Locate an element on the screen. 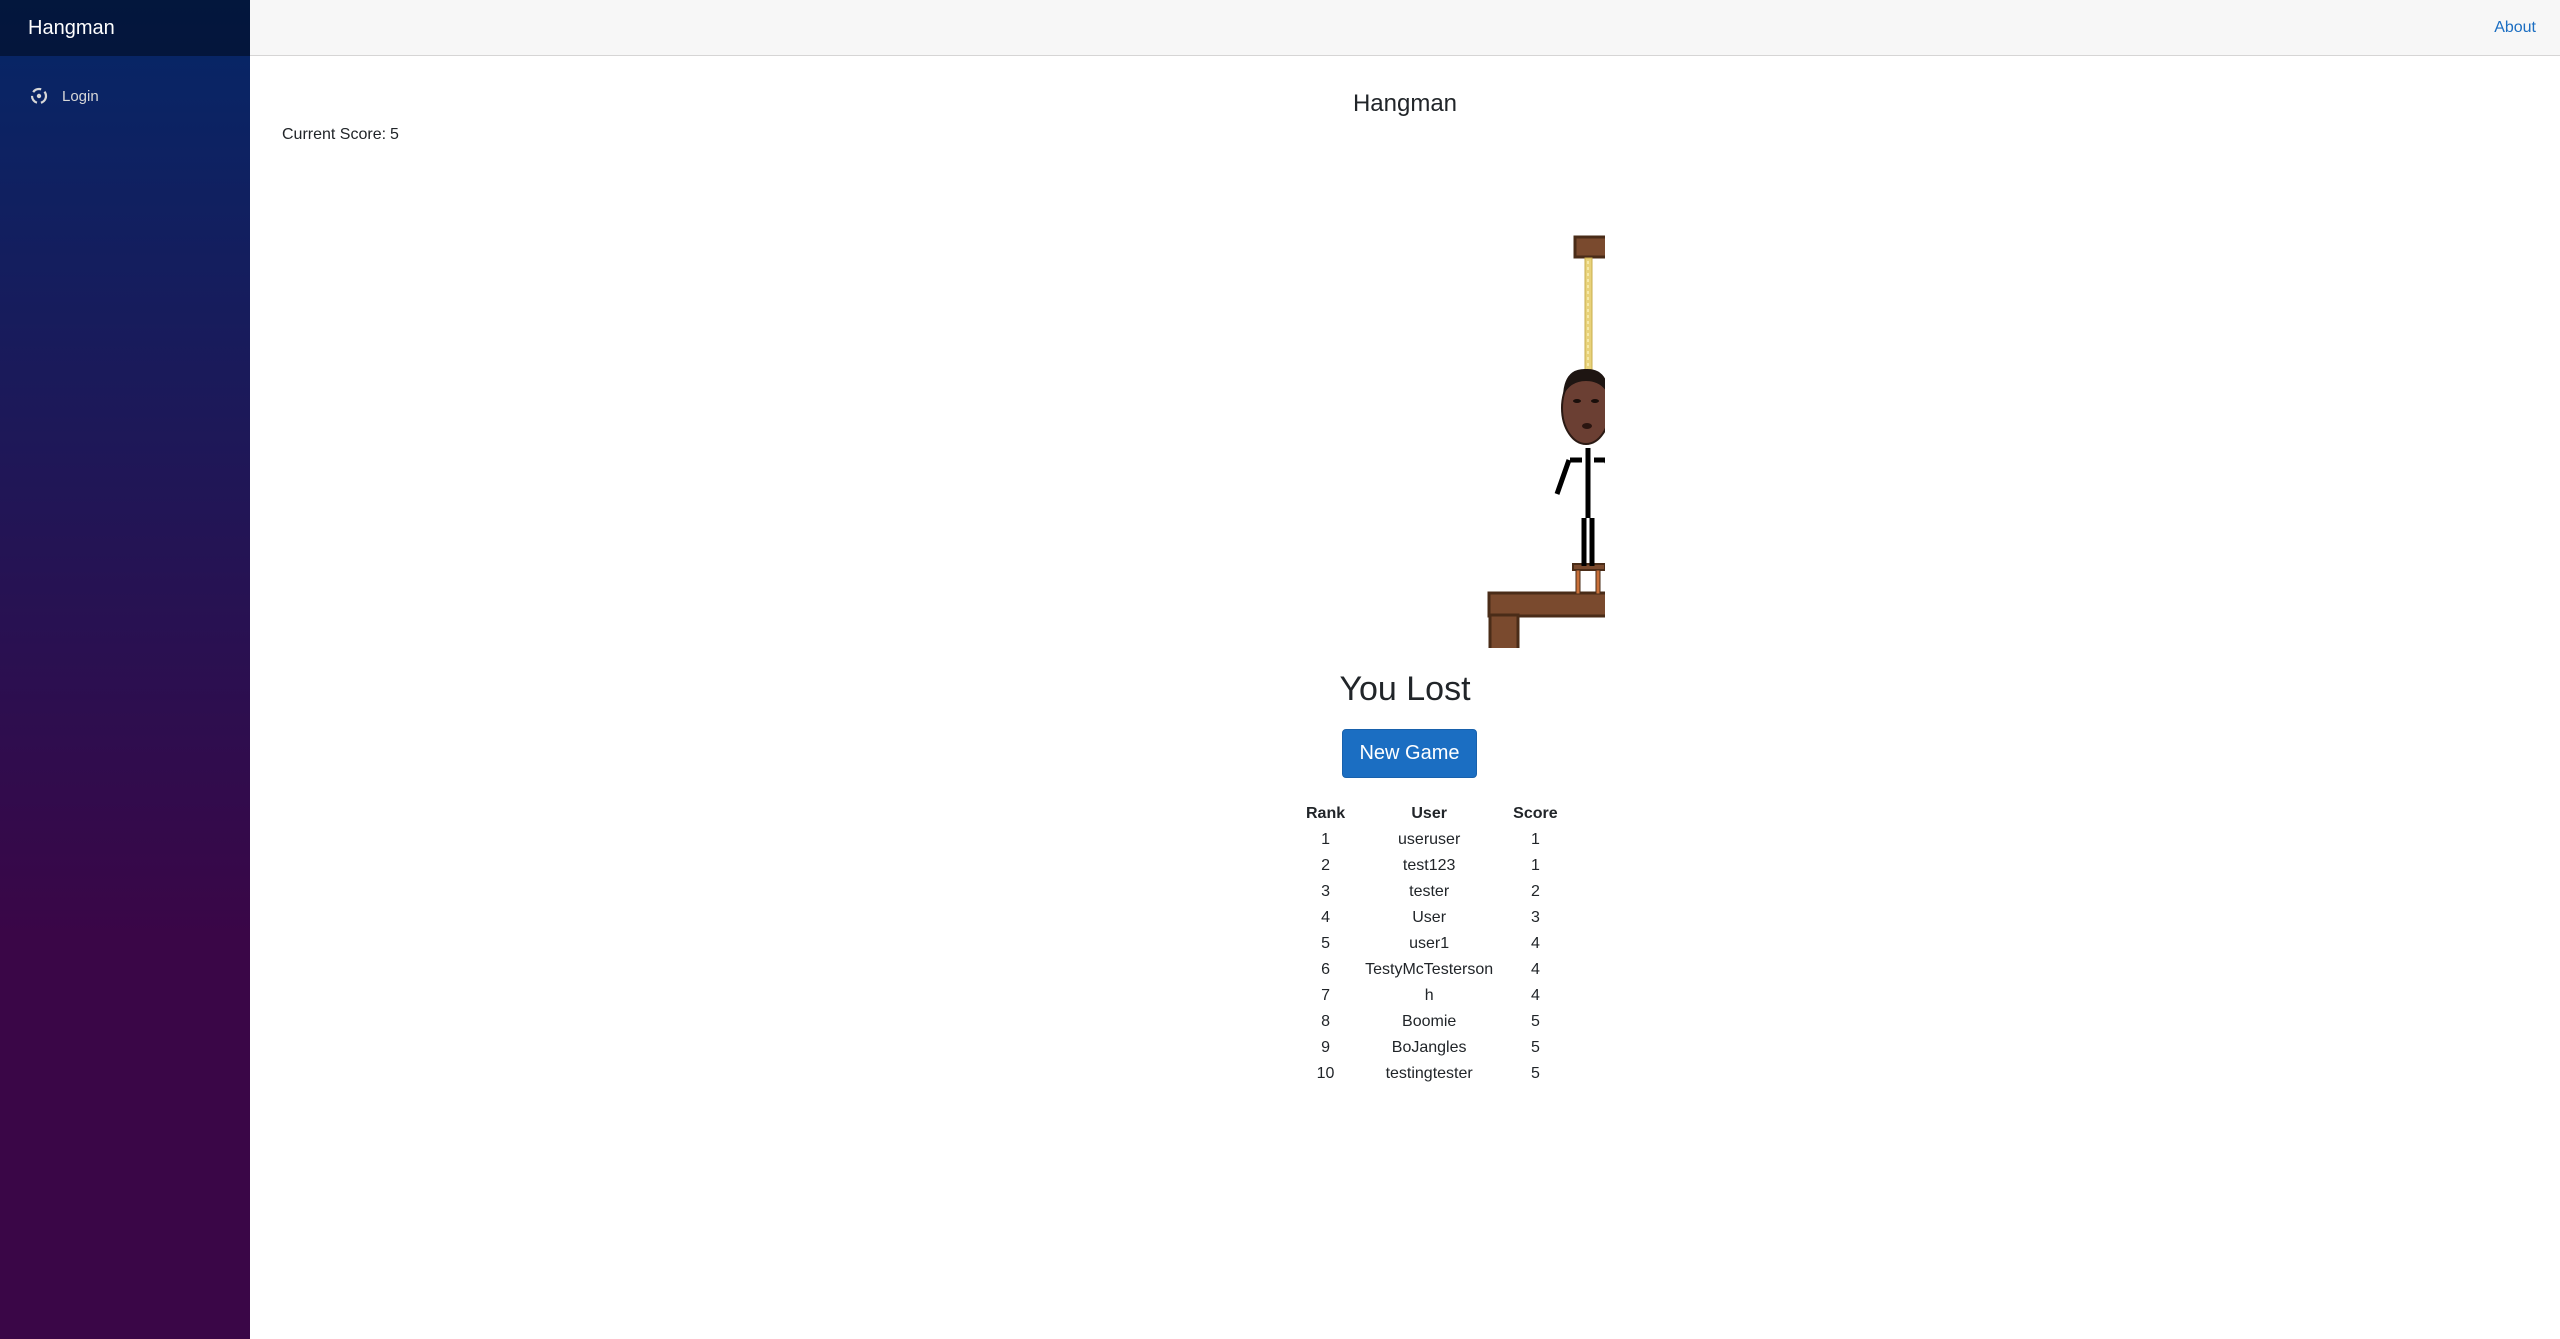 The height and width of the screenshot is (1339, 2560). rank-cell: 2 is located at coordinates (1326, 865).